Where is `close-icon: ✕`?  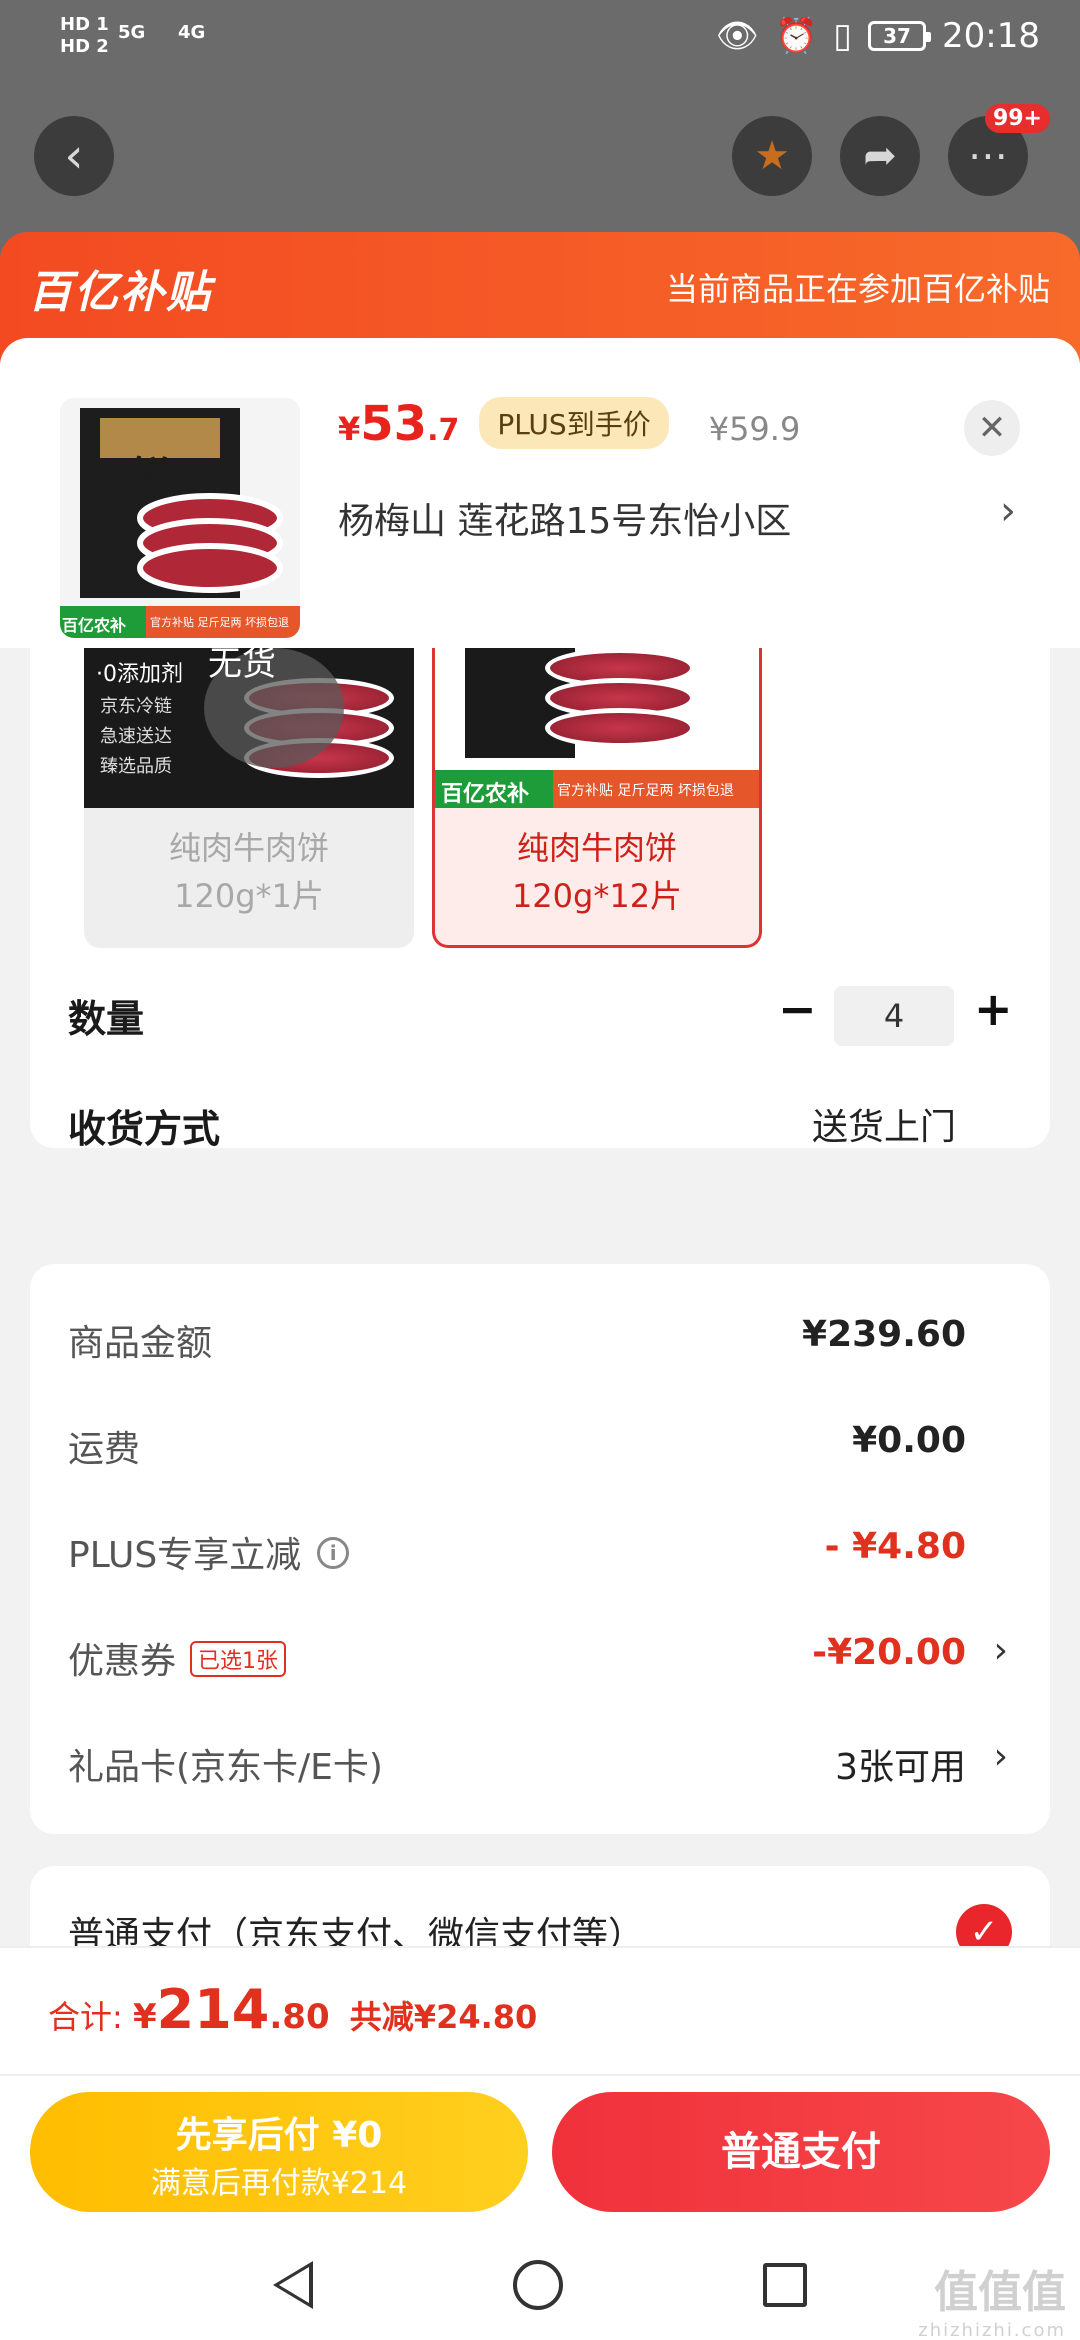
close-icon: ✕ is located at coordinates (992, 428).